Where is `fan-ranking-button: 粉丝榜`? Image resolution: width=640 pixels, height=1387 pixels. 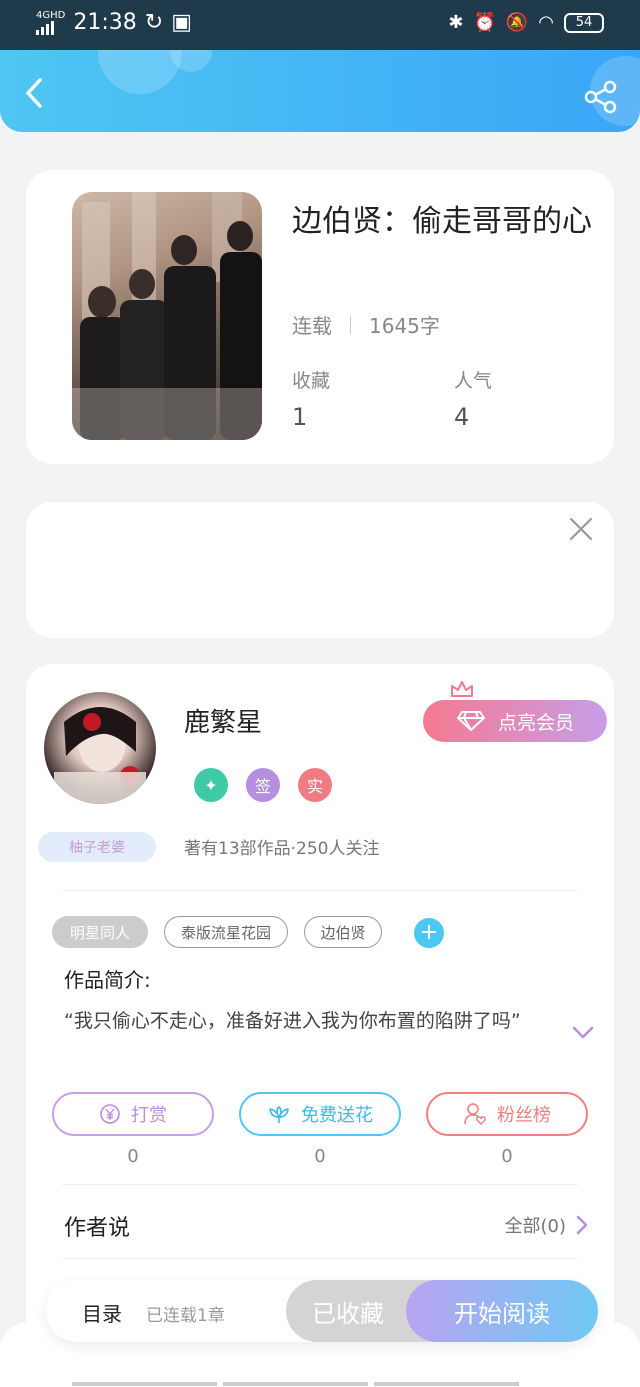 fan-ranking-button: 粉丝榜 is located at coordinates (507, 1114).